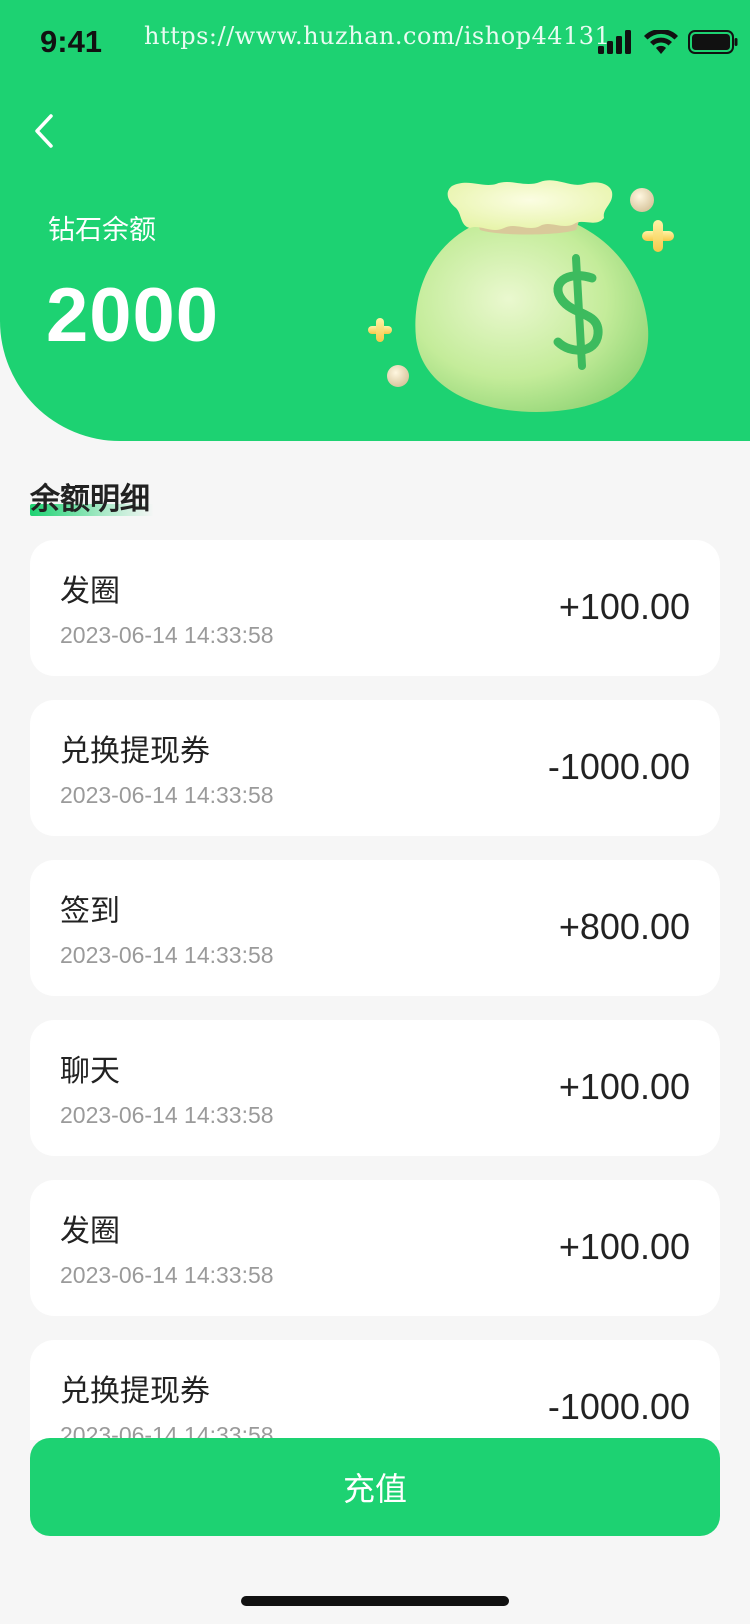 The image size is (750, 1624). I want to click on transaction-item: 签到 2023-06-14 14:33:58 +800.00, so click(375, 928).